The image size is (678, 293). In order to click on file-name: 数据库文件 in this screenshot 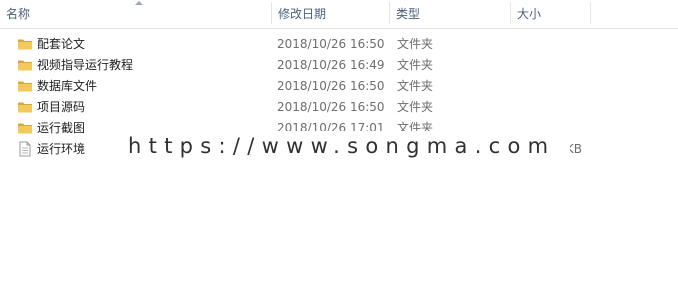, I will do `click(67, 86)`.